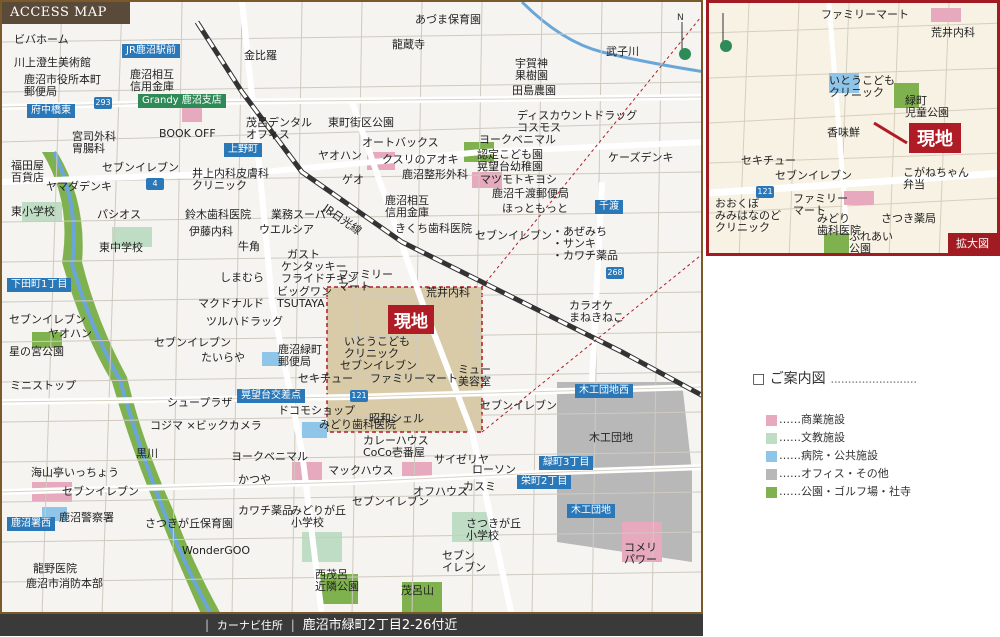 The width and height of the screenshot is (1000, 637). What do you see at coordinates (119, 214) in the screenshot?
I see `label-pasios: パシオス` at bounding box center [119, 214].